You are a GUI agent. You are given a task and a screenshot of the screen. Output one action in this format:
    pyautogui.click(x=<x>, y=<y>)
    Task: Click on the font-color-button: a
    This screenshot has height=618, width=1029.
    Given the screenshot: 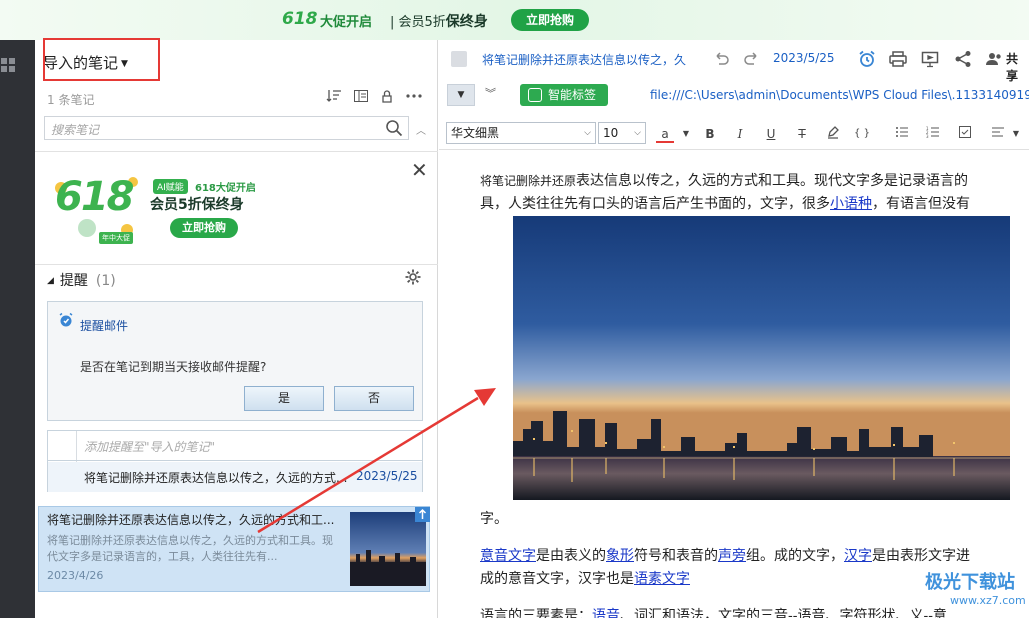 What is the action you would take?
    pyautogui.click(x=665, y=134)
    